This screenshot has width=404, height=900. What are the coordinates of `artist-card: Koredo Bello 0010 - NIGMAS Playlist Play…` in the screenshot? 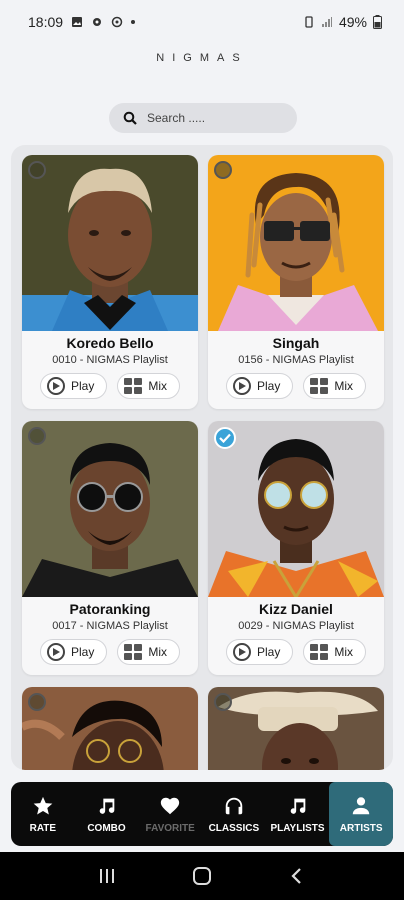 It's located at (110, 282).